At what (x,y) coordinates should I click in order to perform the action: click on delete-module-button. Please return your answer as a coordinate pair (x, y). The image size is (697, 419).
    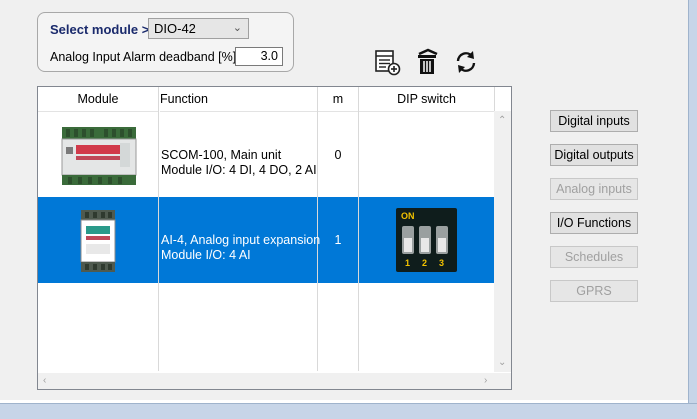
    Looking at the image, I should click on (428, 62).